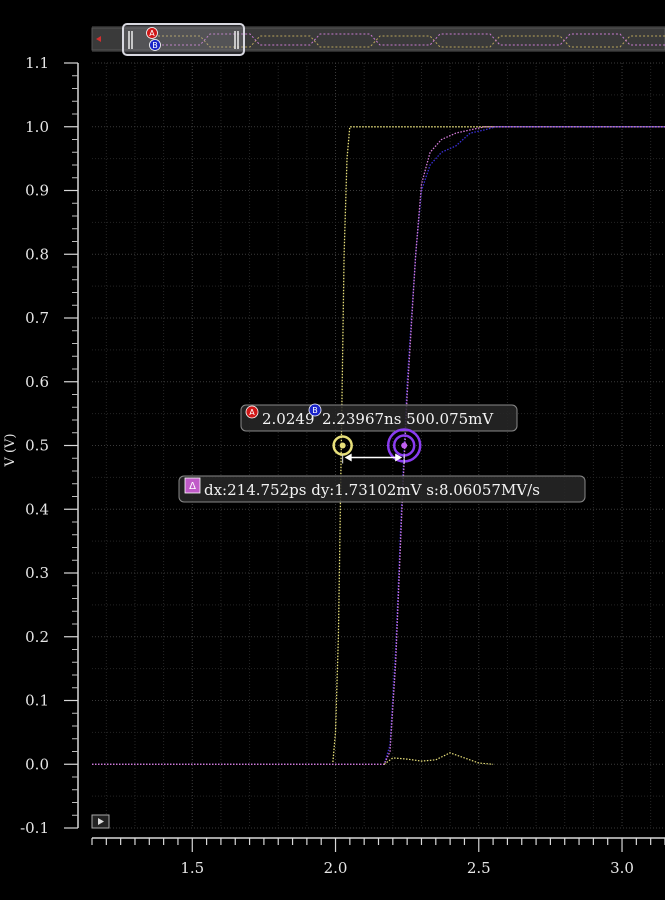 This screenshot has width=665, height=900. Describe the element at coordinates (37, 191) in the screenshot. I see `y-tick-label: 0.9` at that location.